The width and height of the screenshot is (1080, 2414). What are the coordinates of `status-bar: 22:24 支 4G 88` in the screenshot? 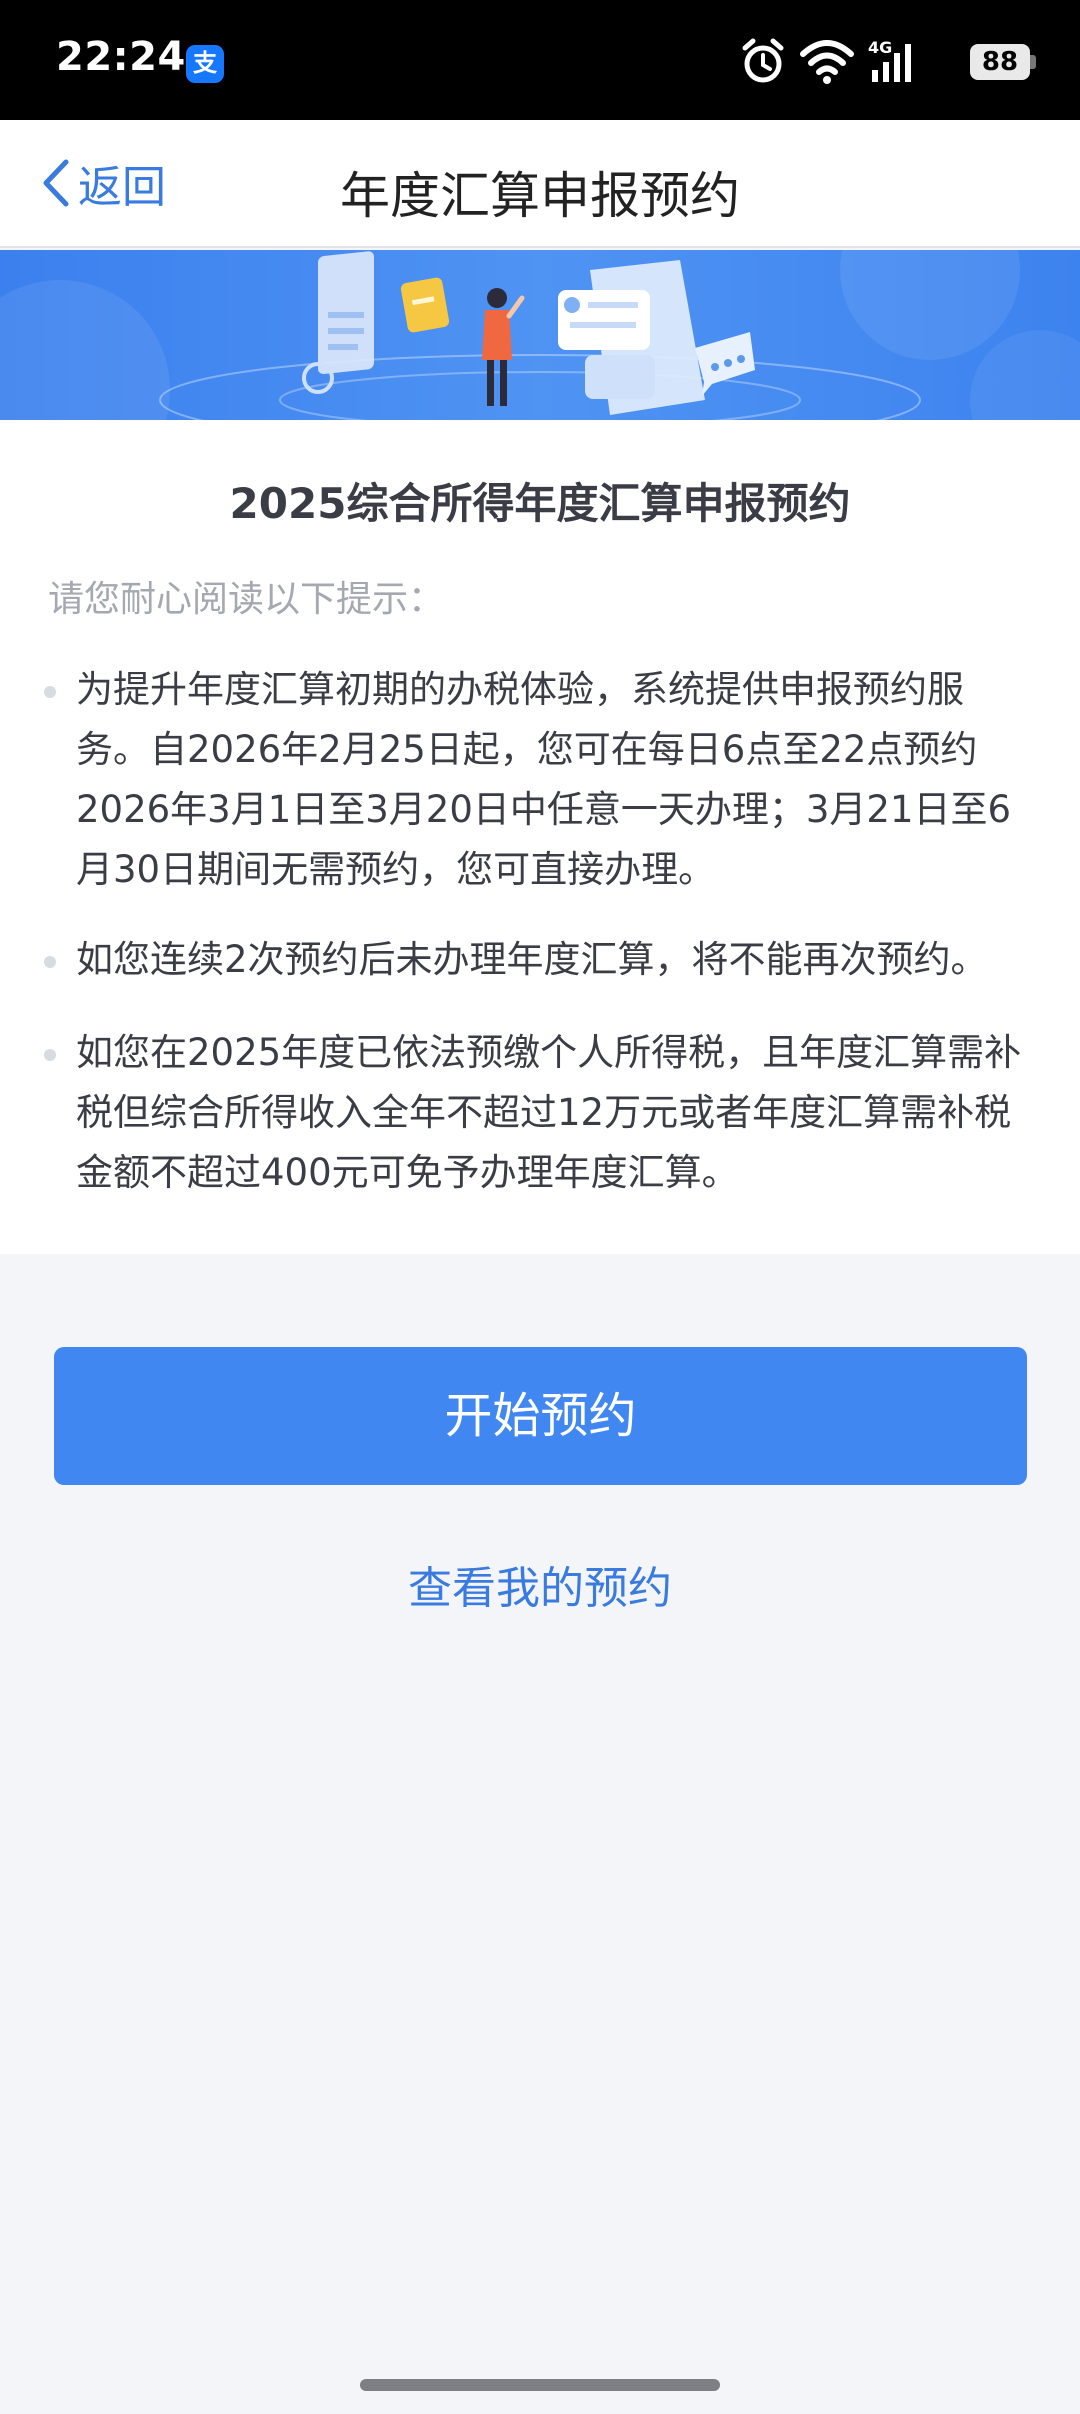 It's located at (540, 60).